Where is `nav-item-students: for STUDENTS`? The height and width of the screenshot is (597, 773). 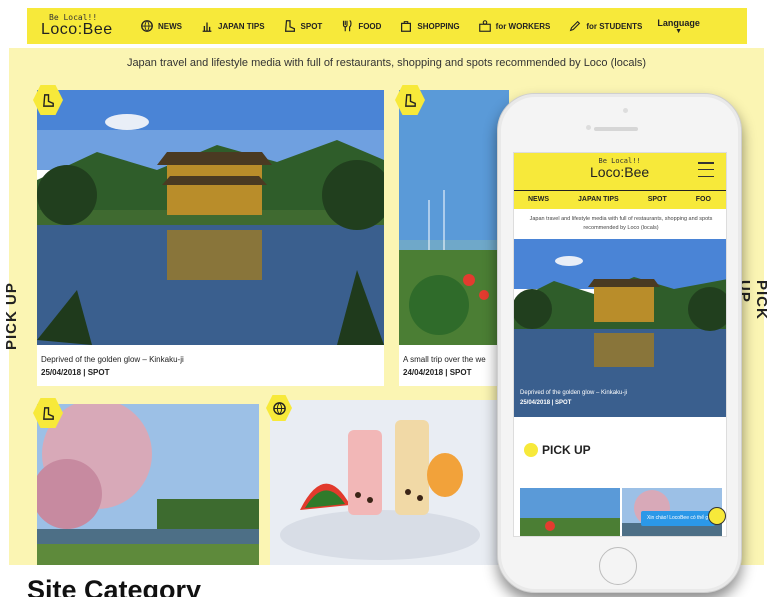
nav-item-students: for STUDENTS is located at coordinates (605, 26).